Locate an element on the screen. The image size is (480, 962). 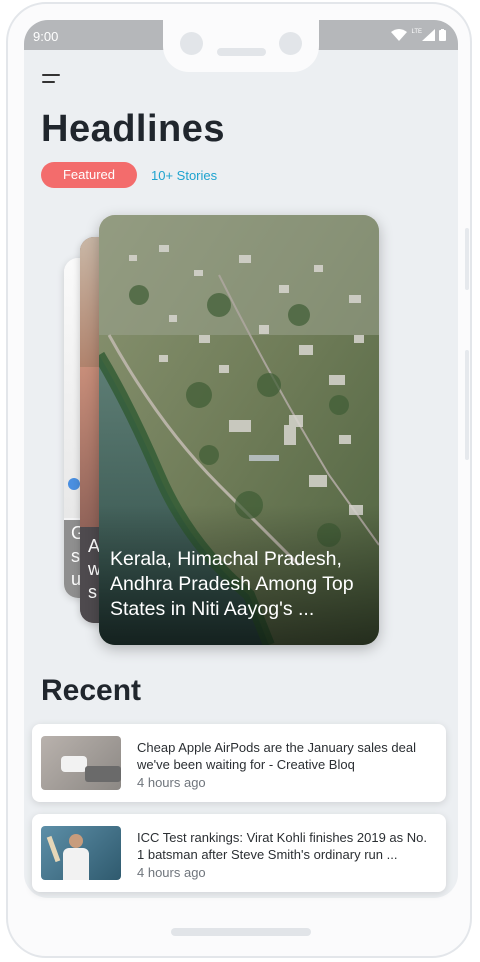
status-time: 9:00 is located at coordinates (46, 36).